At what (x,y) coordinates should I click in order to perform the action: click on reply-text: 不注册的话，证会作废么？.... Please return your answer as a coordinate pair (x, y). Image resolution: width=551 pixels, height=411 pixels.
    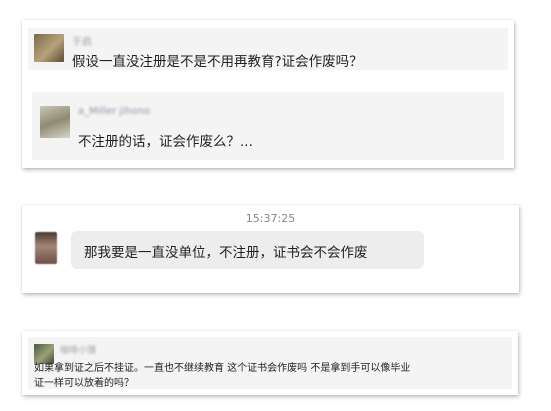
    Looking at the image, I should click on (165, 142).